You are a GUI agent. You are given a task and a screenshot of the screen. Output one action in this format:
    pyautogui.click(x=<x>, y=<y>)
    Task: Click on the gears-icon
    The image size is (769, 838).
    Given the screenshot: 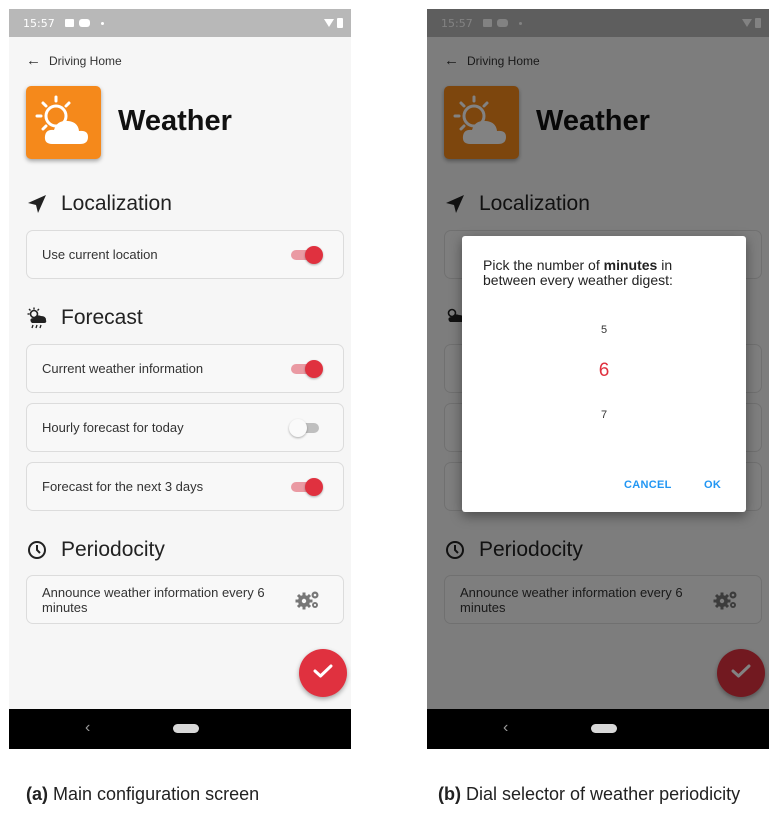 What is the action you would take?
    pyautogui.click(x=308, y=600)
    